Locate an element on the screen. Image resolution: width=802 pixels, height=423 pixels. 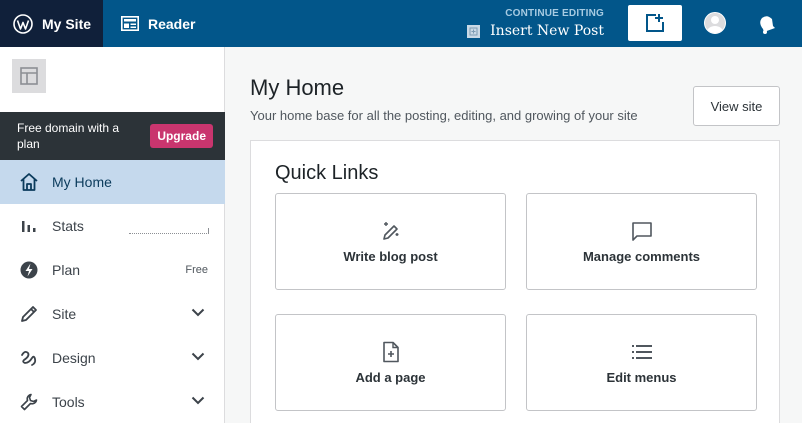
sidebar-item-stats: Stats is located at coordinates (112, 226).